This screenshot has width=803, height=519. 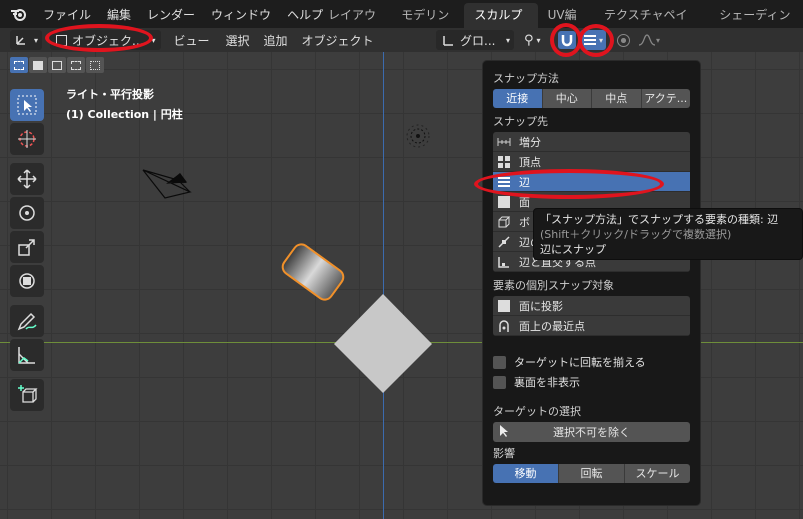 I want to click on cursor-arrow-icon, so click(x=505, y=432).